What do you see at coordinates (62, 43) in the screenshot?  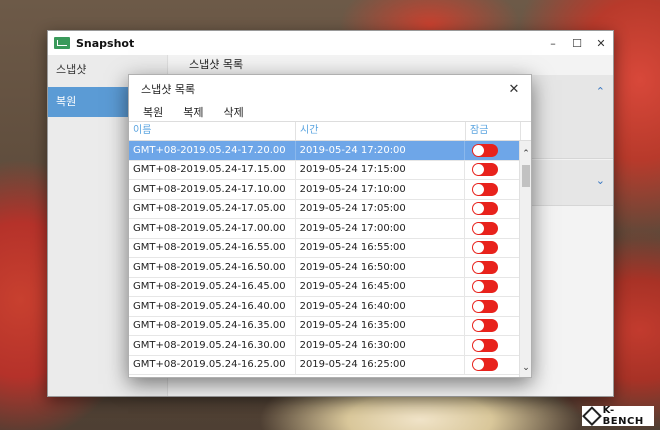 I see `app-icon` at bounding box center [62, 43].